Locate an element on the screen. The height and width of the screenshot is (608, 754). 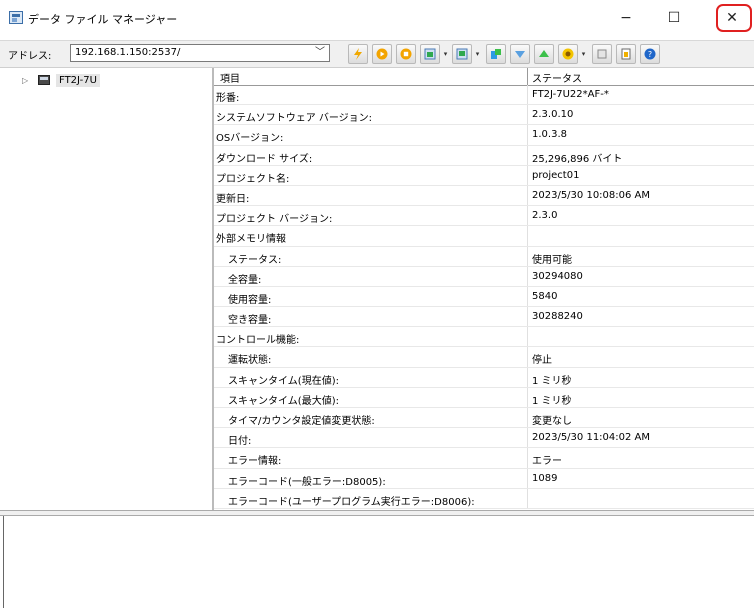
table-row: スキャンタイム(最大値): 1 ミリ秒 is located at coordinates (484, 397).